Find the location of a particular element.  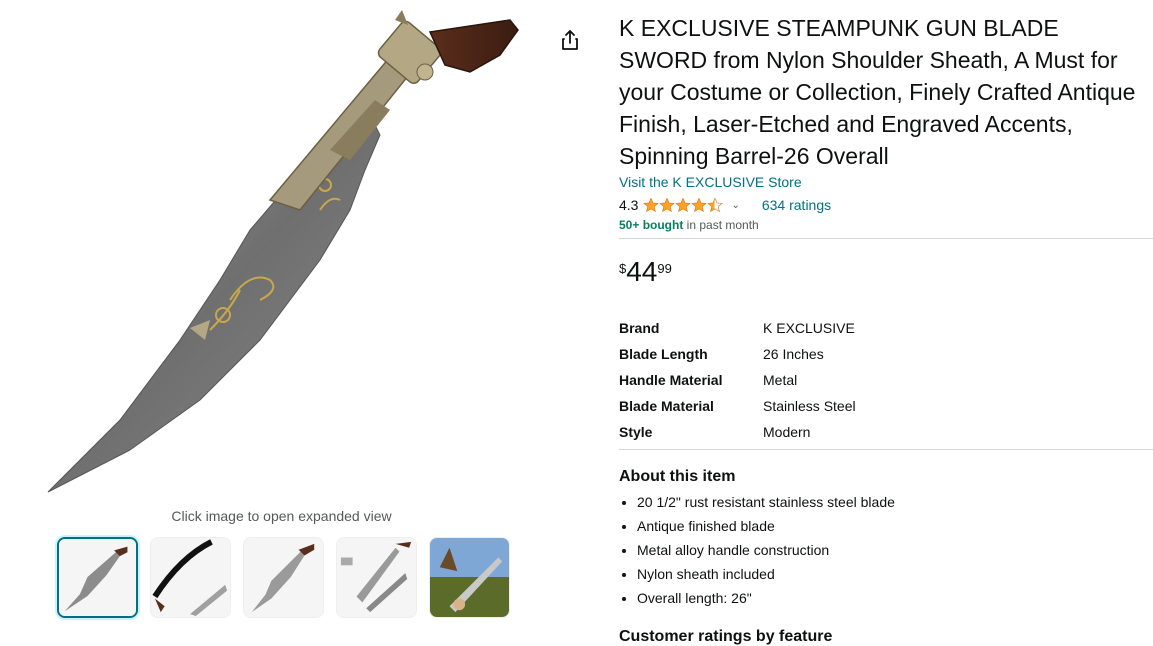

price-fraction: 99 is located at coordinates (664, 268).